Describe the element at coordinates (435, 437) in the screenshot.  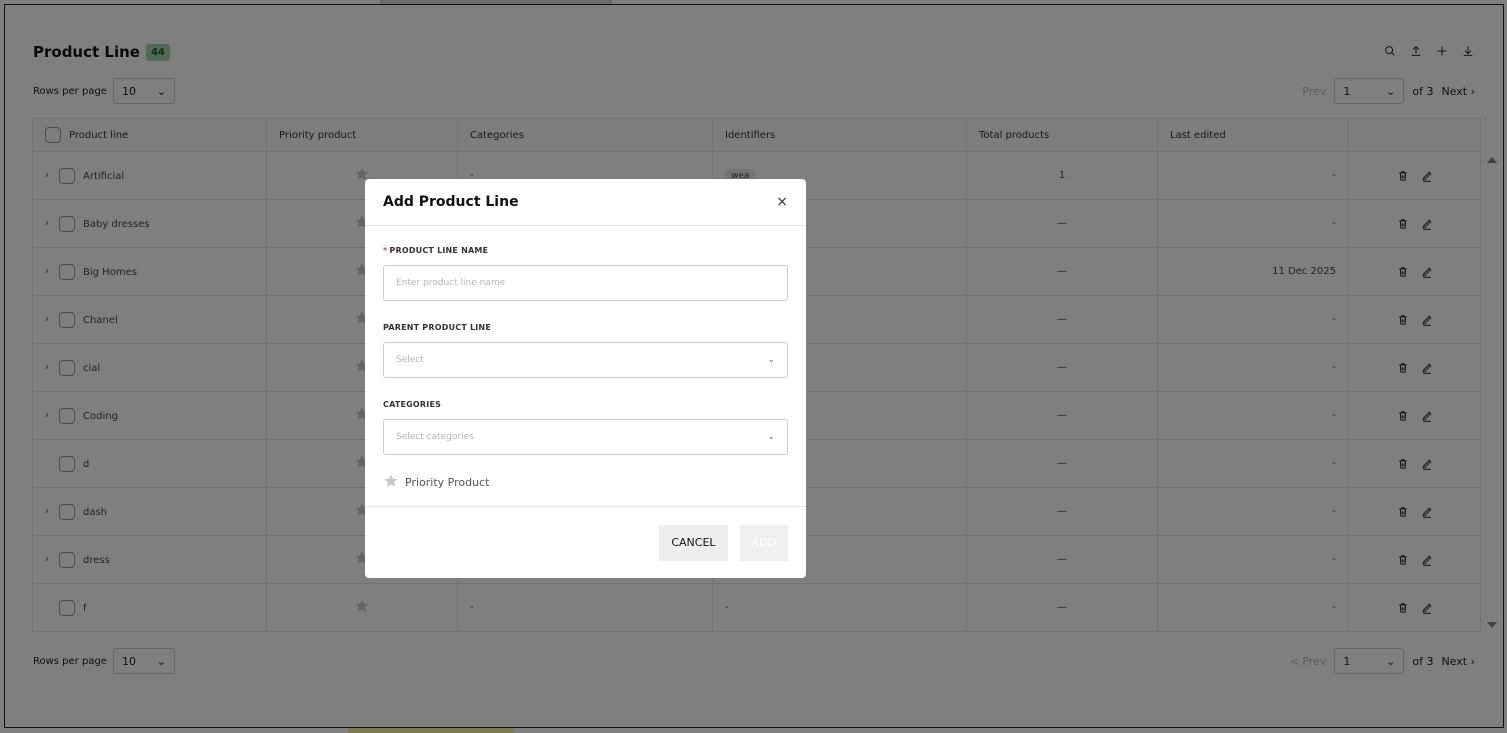
I see `select-placeholder: Select categories` at that location.